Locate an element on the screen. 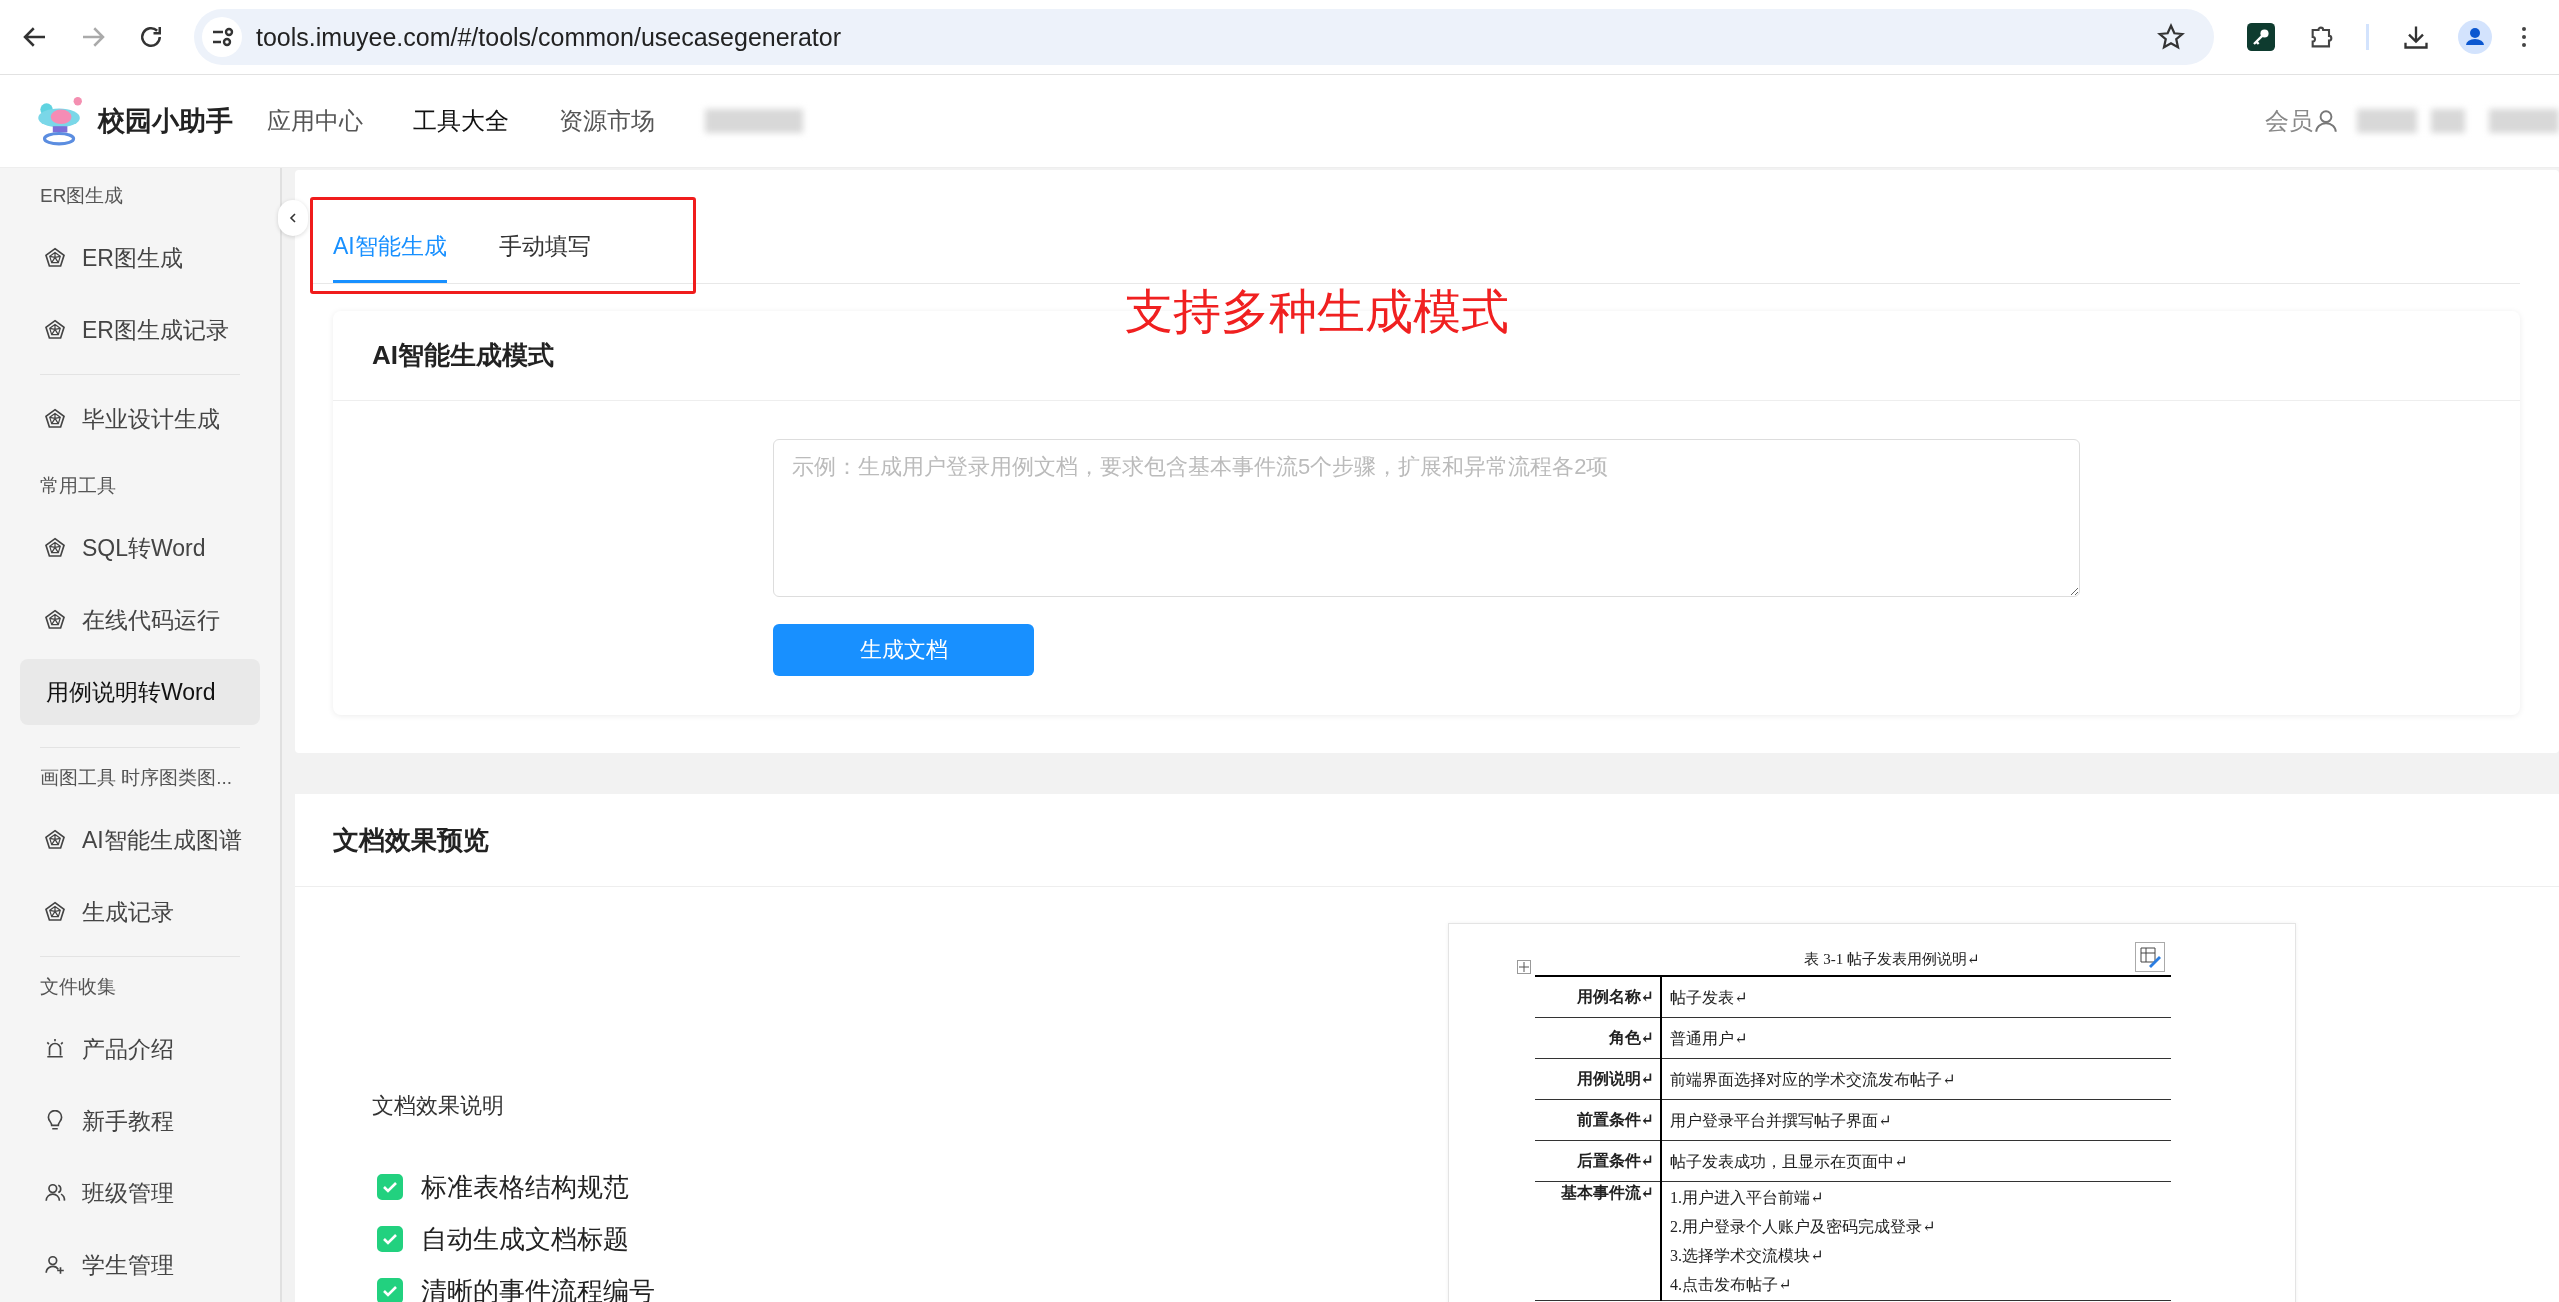  sidebar-item: 产品介绍 is located at coordinates (140, 1049).